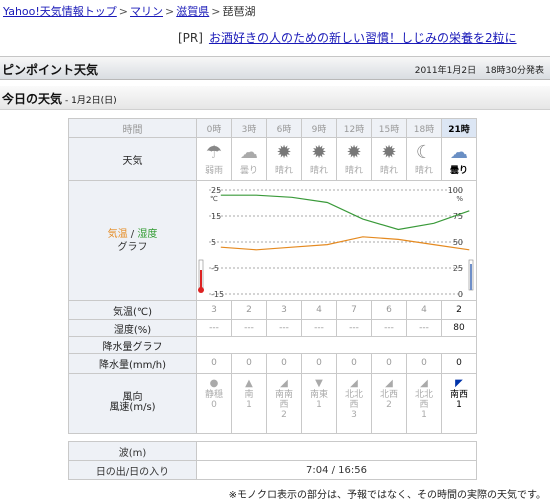 This screenshot has height=501, width=550. Describe the element at coordinates (132, 451) in the screenshot. I see `row-label-wave: 波(m)` at that location.